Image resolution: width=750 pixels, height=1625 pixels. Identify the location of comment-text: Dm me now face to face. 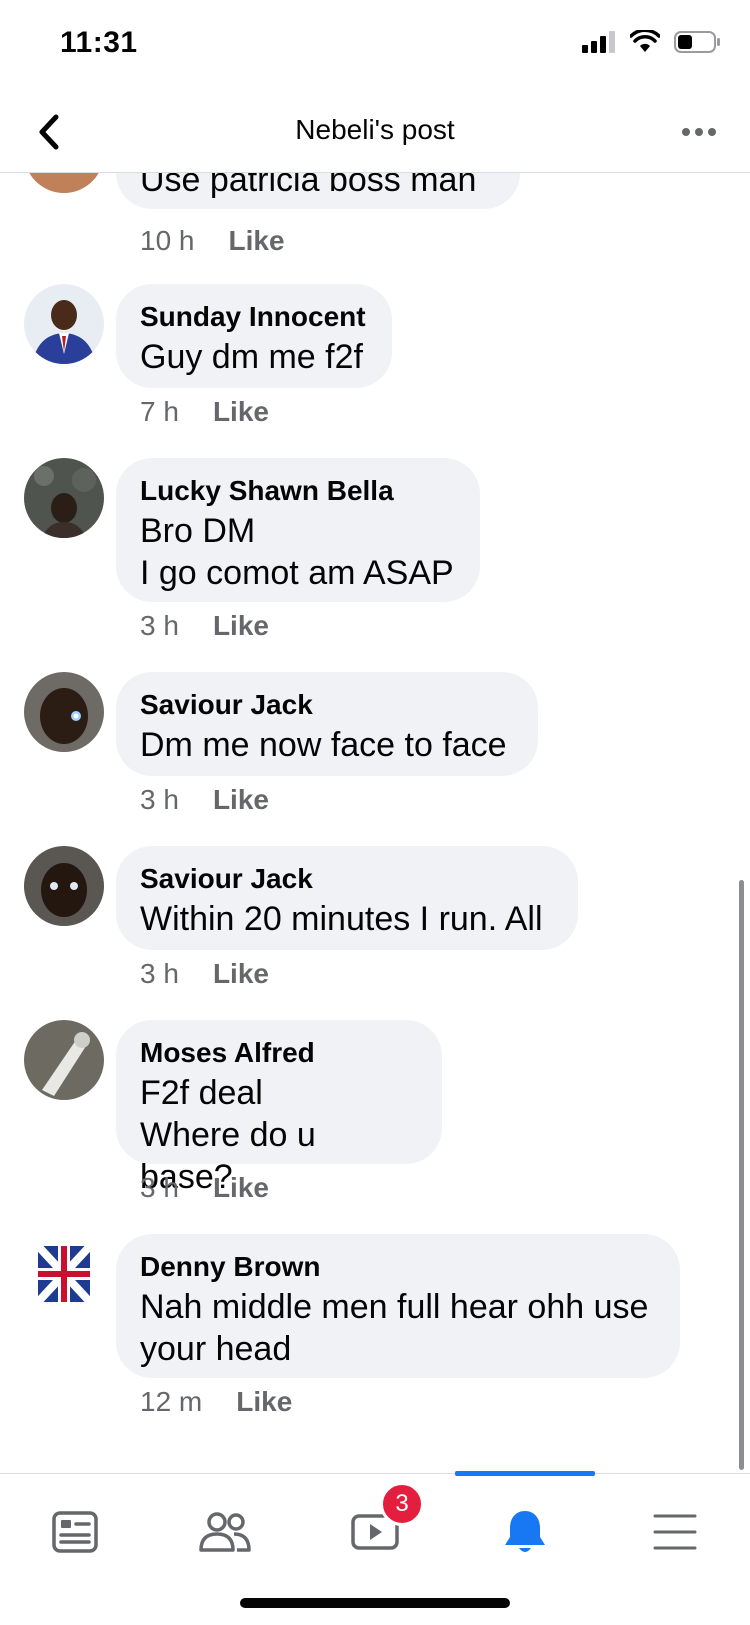
(323, 745).